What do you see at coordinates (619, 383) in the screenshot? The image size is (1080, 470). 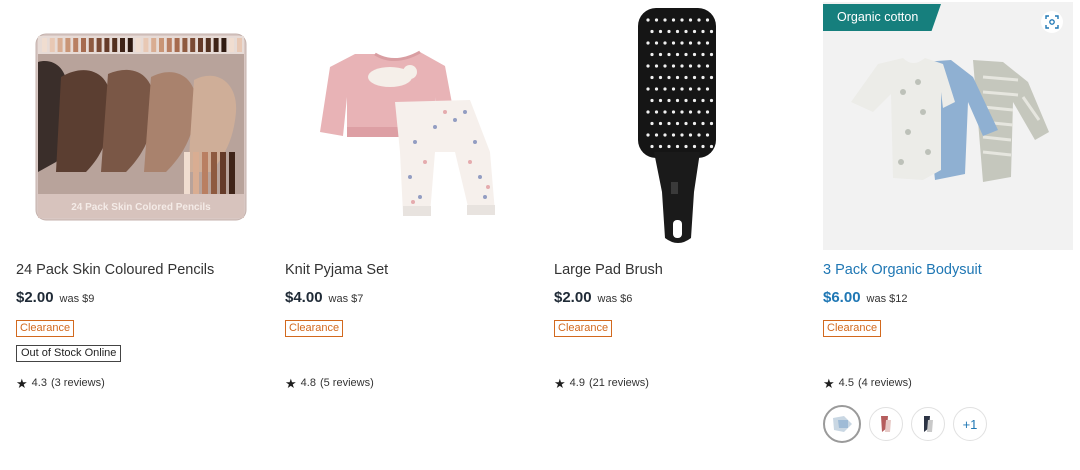 I see `review-count: (21 reviews)` at bounding box center [619, 383].